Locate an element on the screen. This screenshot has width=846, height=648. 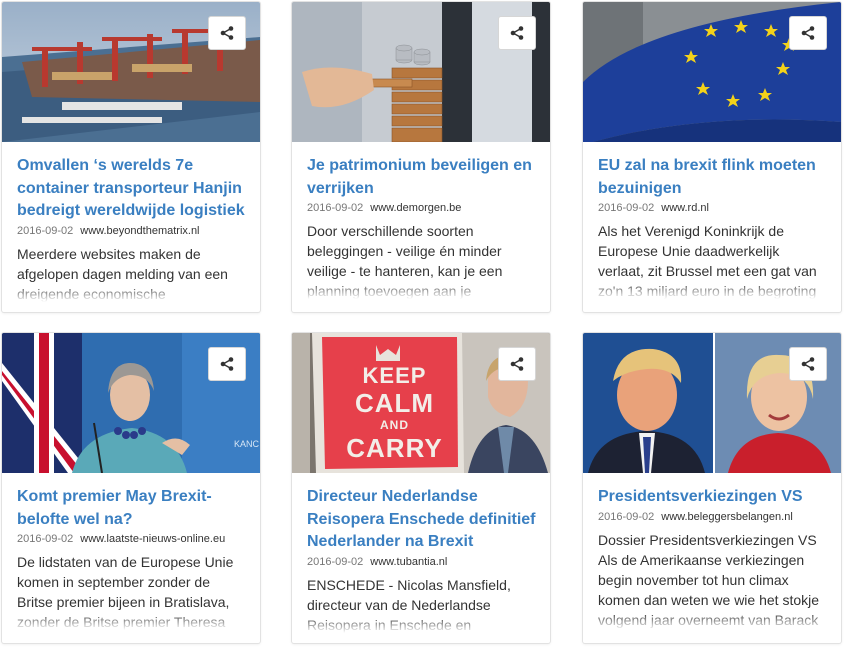
card-image-theresa-may: KANC is located at coordinates (131, 403).